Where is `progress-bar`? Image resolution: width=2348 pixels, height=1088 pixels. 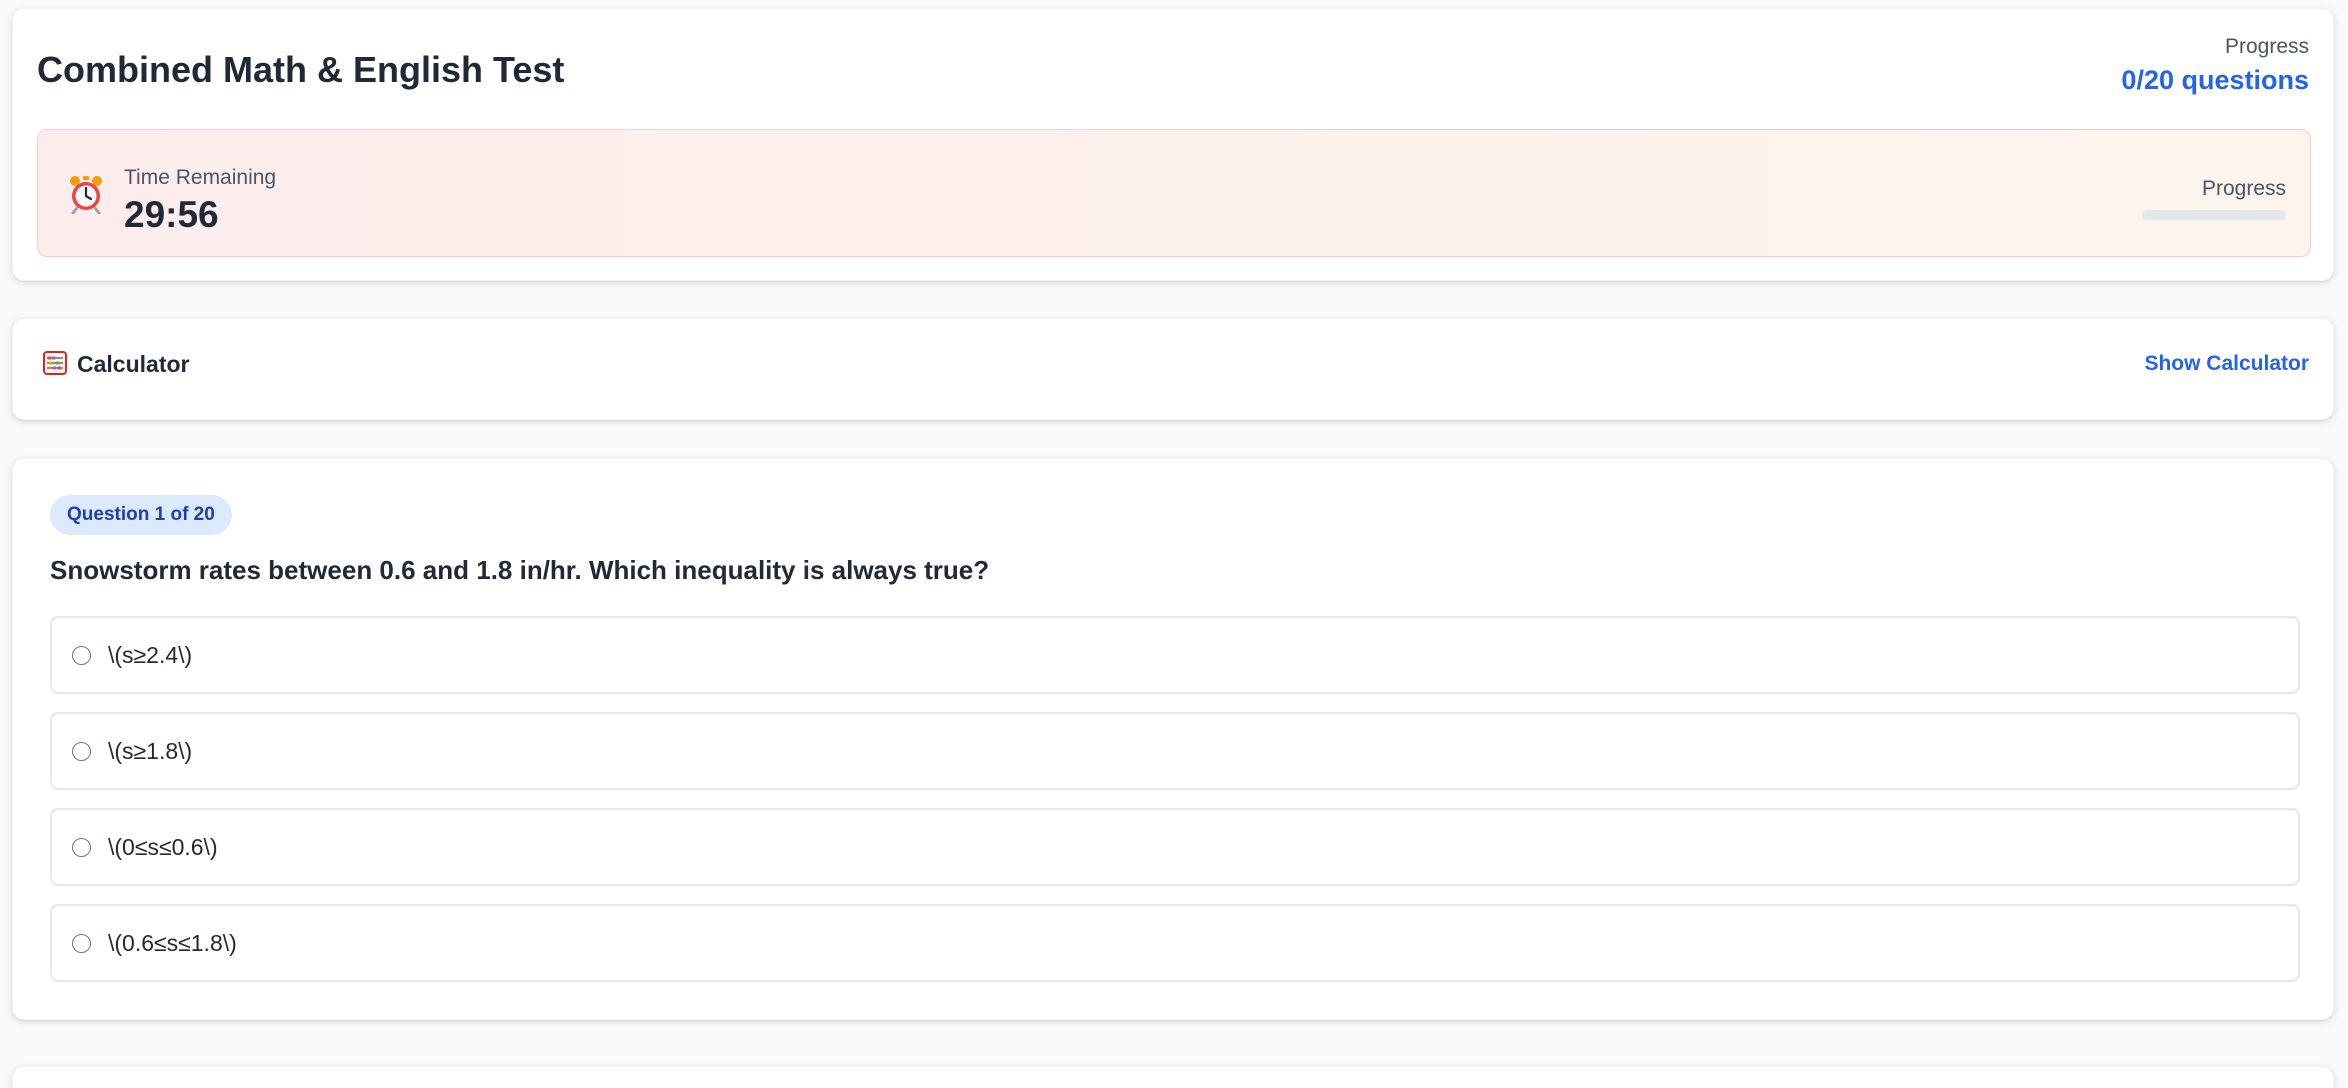
progress-bar is located at coordinates (2214, 215).